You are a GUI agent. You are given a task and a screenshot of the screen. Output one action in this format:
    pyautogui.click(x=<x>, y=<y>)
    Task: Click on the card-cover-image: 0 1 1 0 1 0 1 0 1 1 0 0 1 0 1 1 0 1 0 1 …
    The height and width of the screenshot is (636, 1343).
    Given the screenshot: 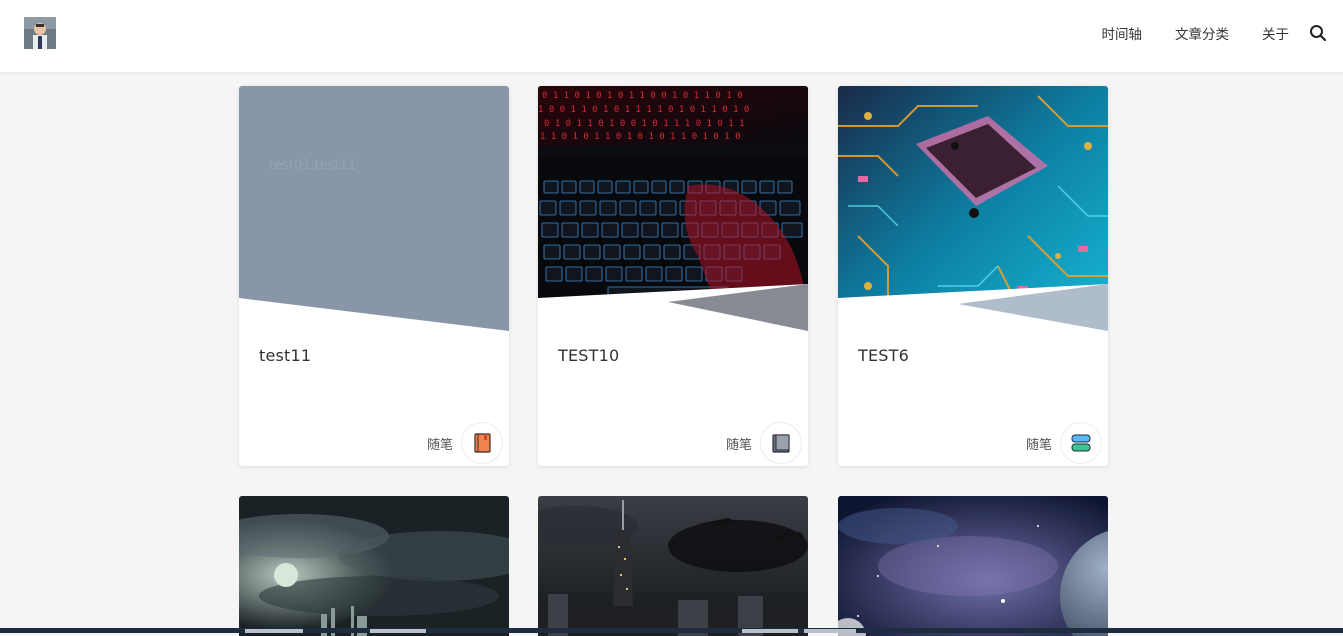 What is the action you would take?
    pyautogui.click(x=673, y=208)
    